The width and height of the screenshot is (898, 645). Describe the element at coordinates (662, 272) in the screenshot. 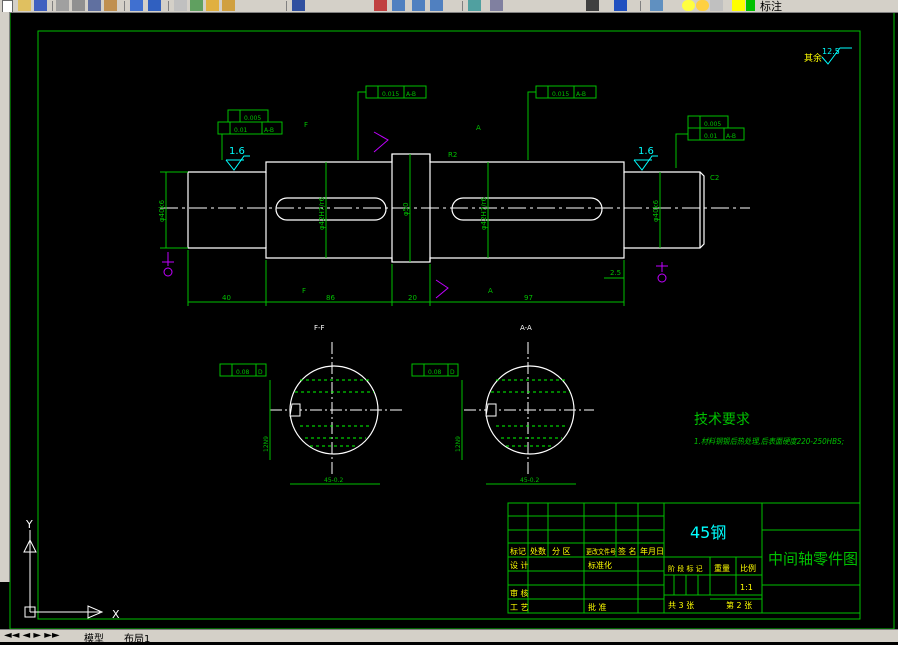

I see `datum-symbol-b` at that location.